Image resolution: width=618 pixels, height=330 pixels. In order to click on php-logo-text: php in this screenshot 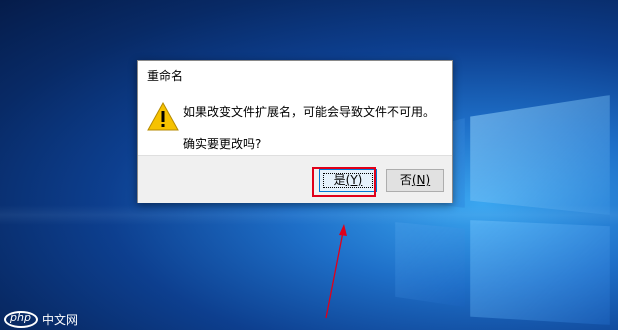, I will do `click(20, 317)`.